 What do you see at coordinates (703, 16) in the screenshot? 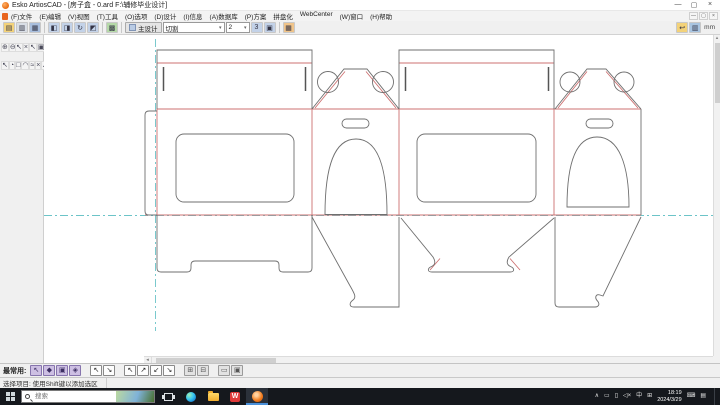
I see `child-restore-button: ▢` at bounding box center [703, 16].